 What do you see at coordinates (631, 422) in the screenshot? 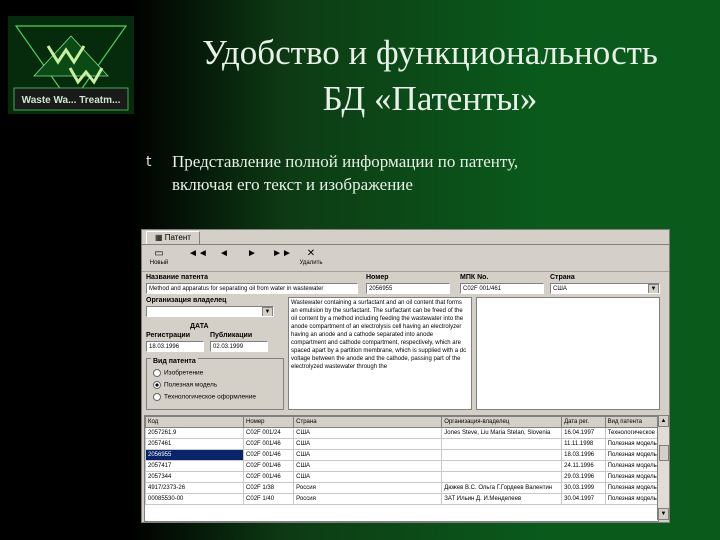
I see `col-type: Вид патента` at bounding box center [631, 422].